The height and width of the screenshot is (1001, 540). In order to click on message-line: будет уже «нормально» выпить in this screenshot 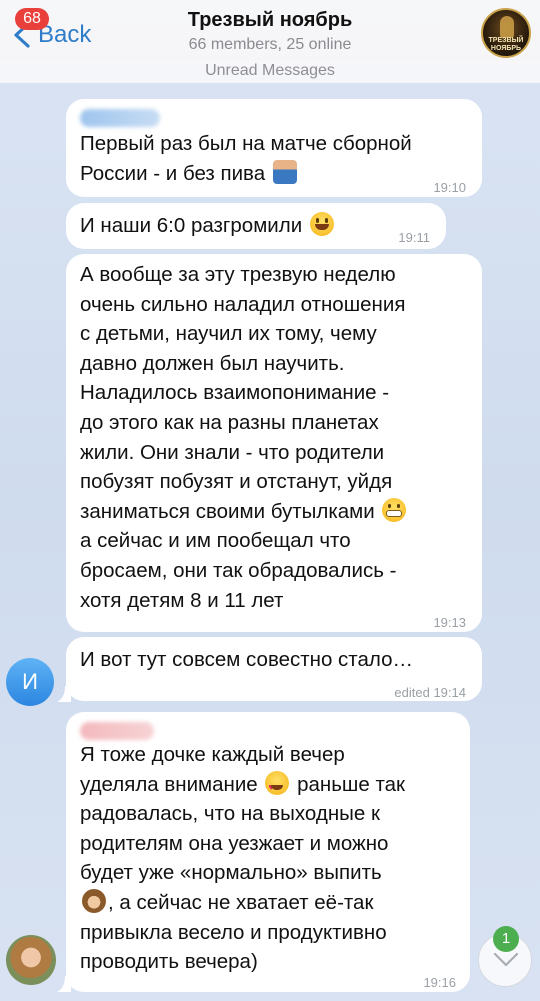, I will do `click(231, 873)`.